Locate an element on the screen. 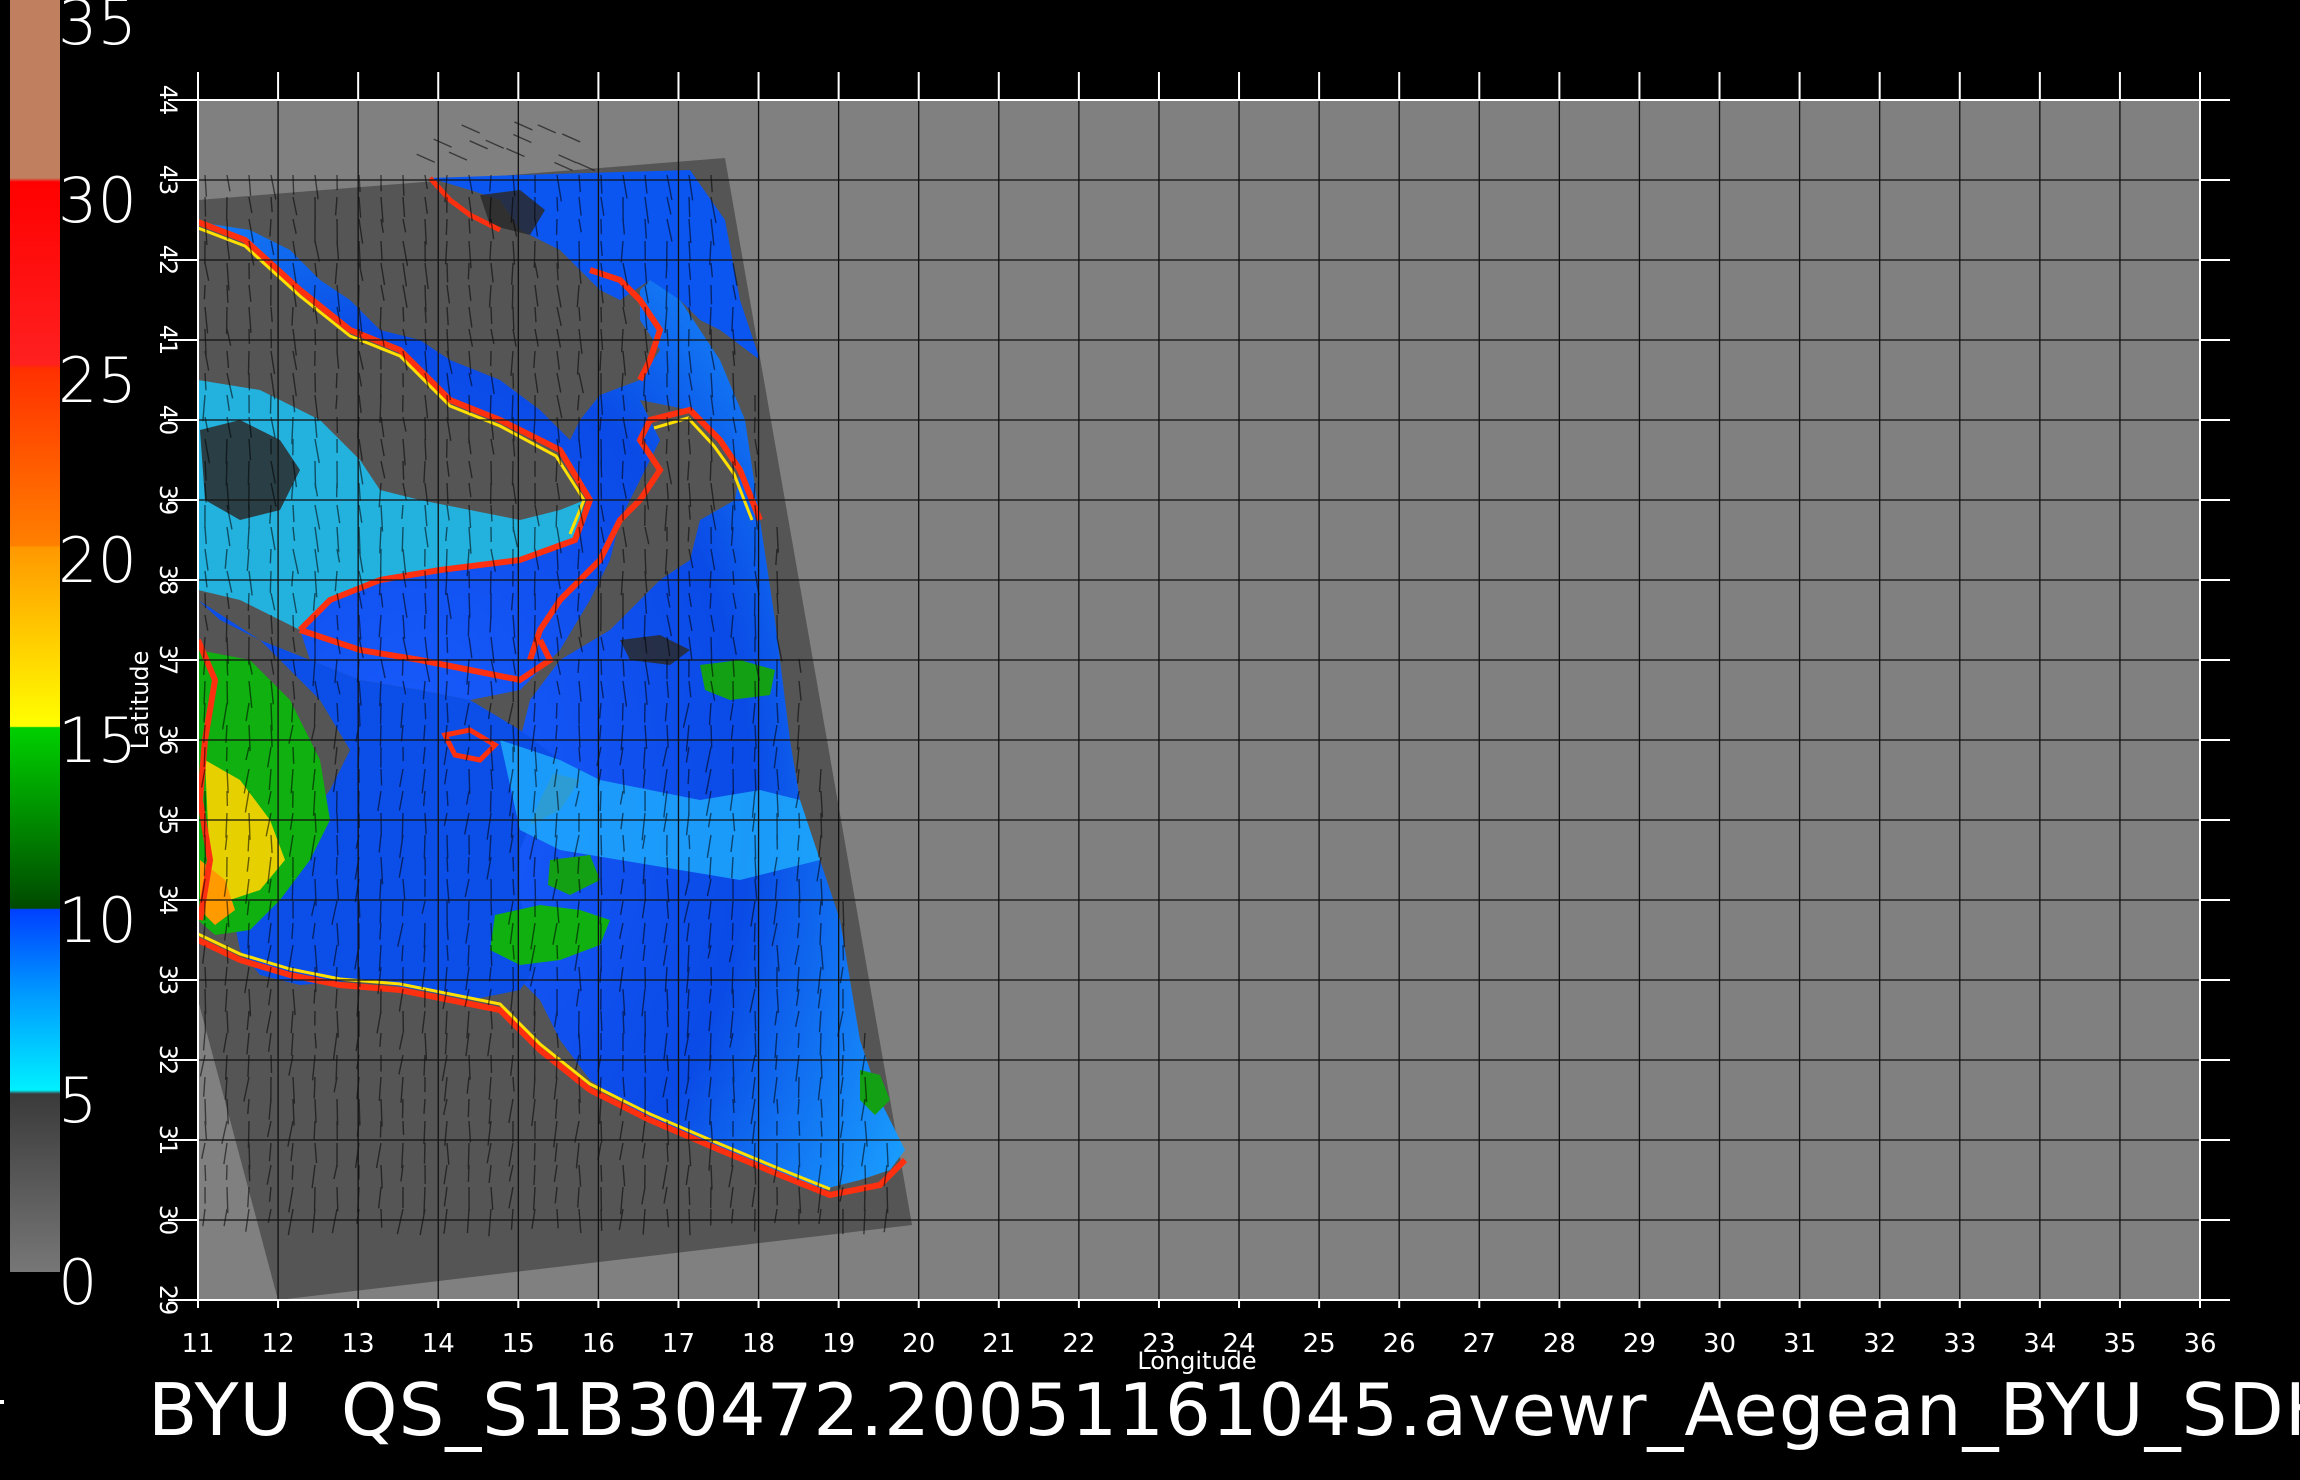 The image size is (2300, 1480). lon-tick-label: 16 is located at coordinates (598, 1344).